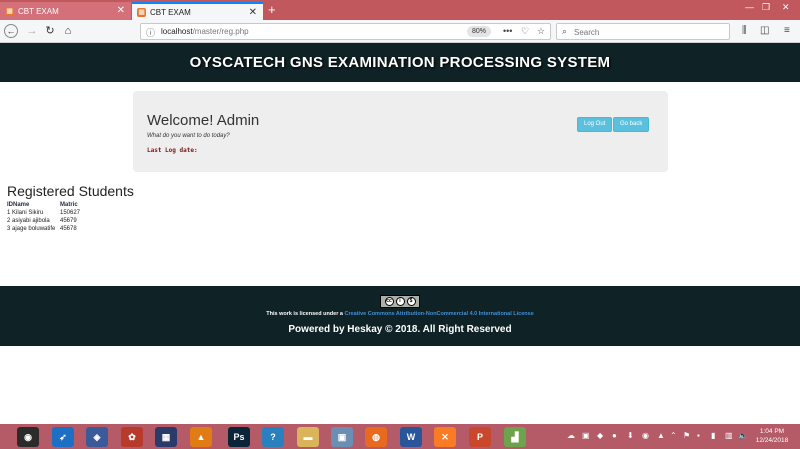  Describe the element at coordinates (772, 431) in the screenshot. I see `clock-time: 1:04 PM` at that location.